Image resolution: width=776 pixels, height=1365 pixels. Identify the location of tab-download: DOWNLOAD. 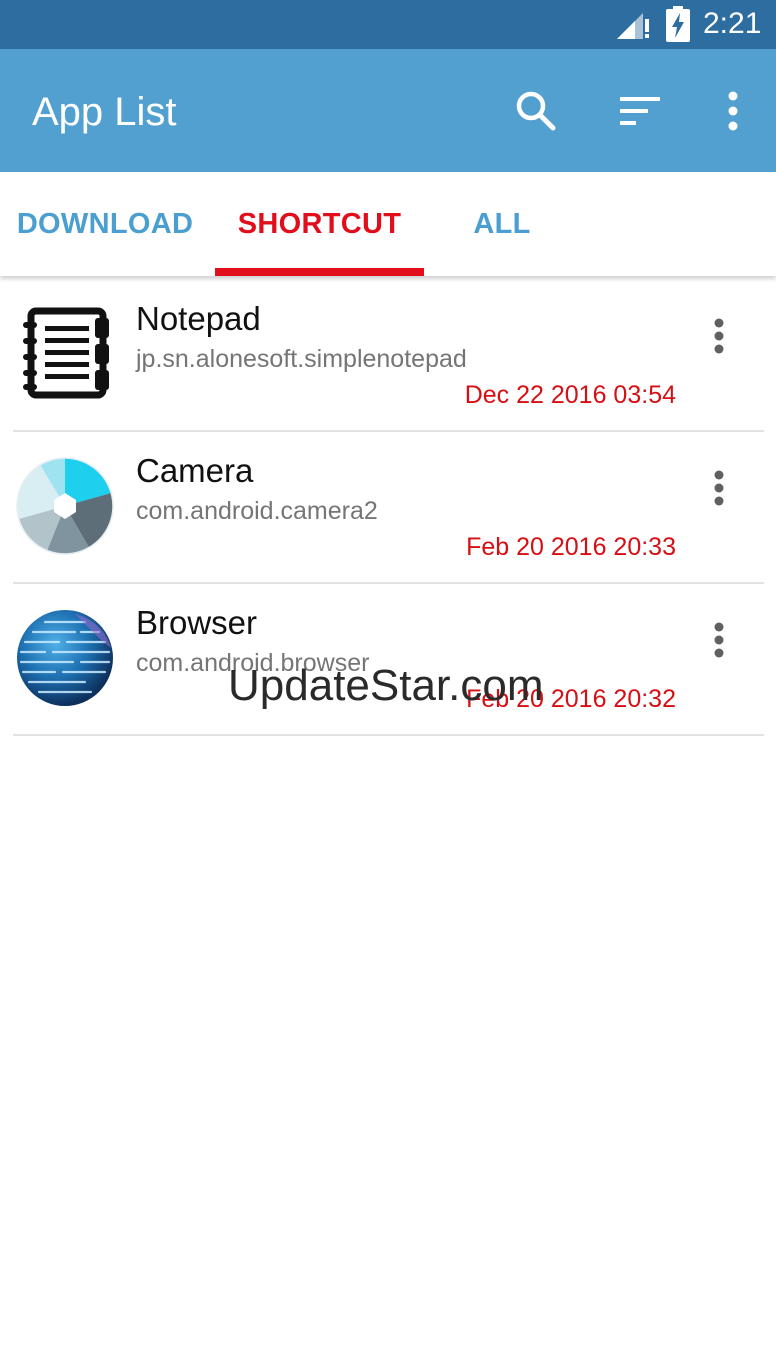
(105, 224).